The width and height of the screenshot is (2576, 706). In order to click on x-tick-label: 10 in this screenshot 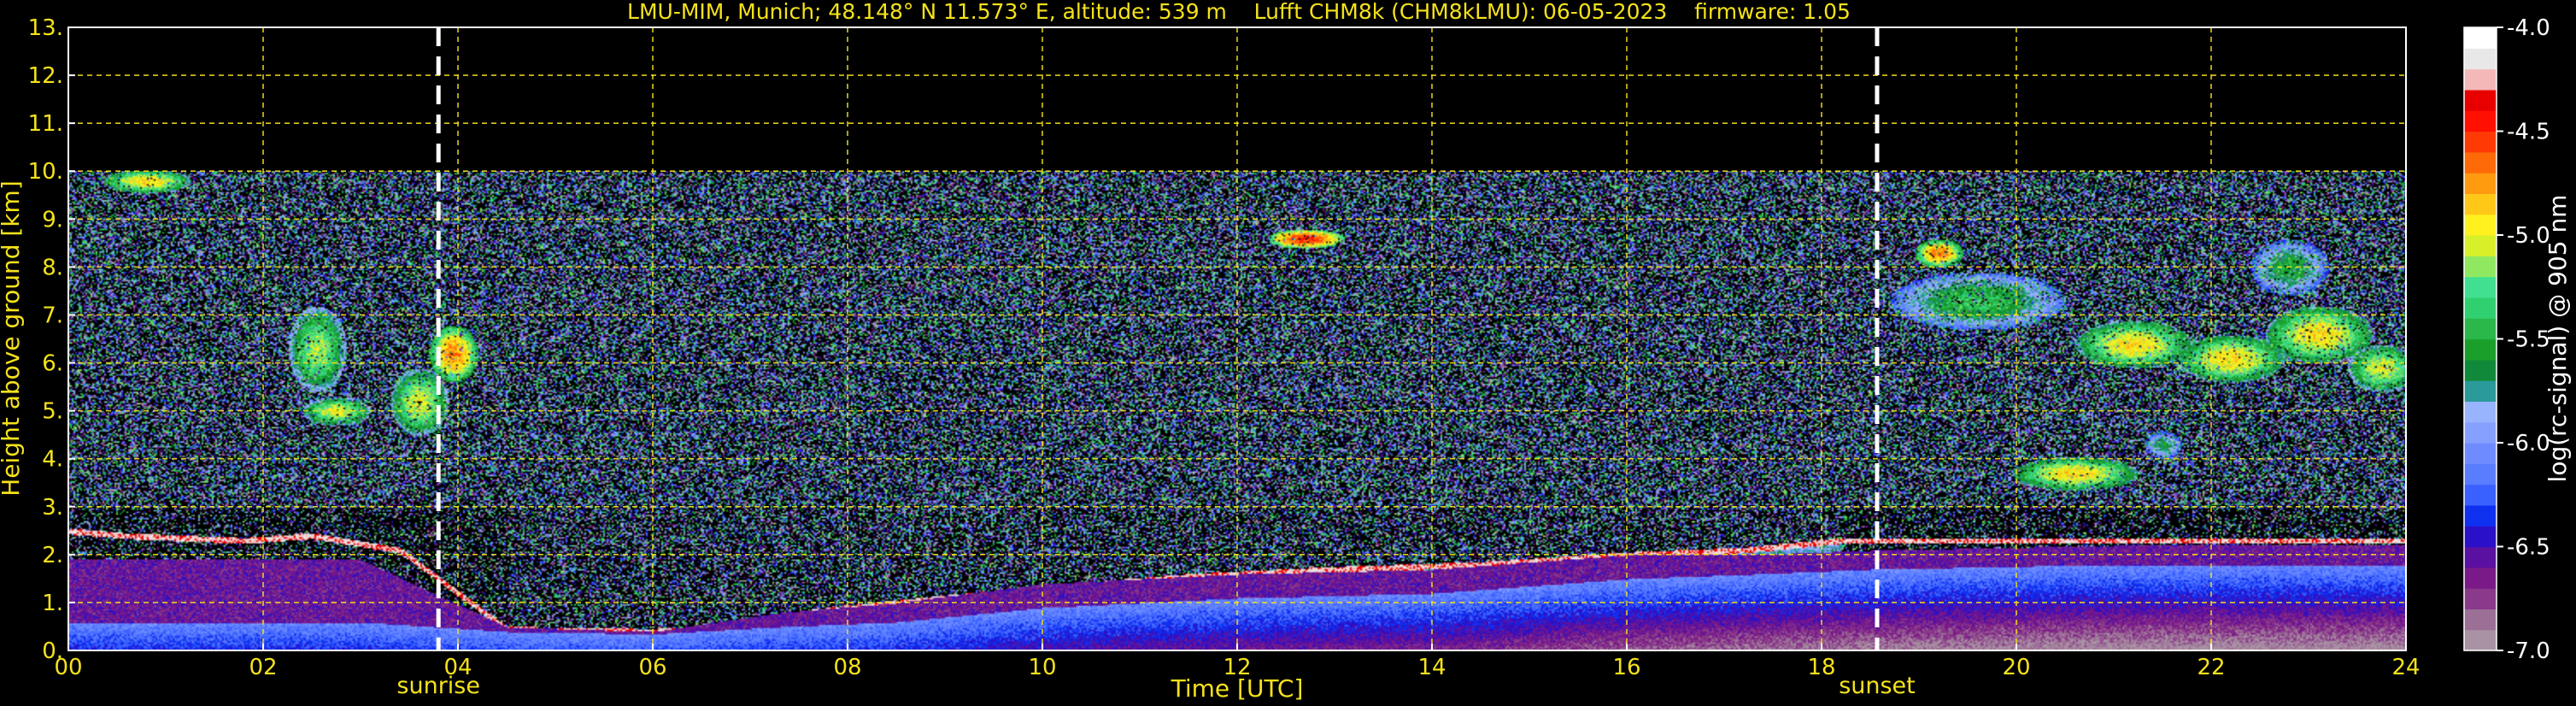, I will do `click(1042, 667)`.